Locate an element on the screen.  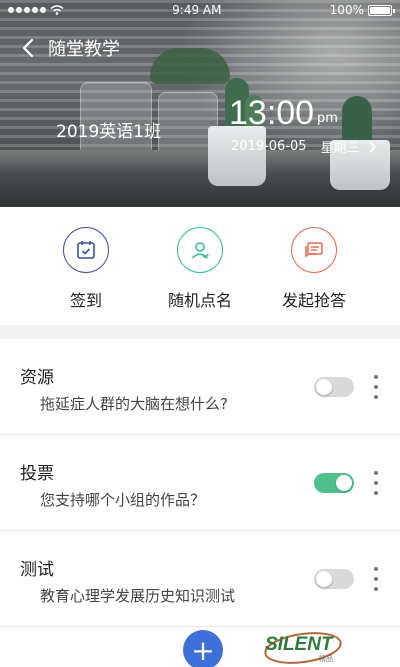
test-toggle is located at coordinates (334, 579).